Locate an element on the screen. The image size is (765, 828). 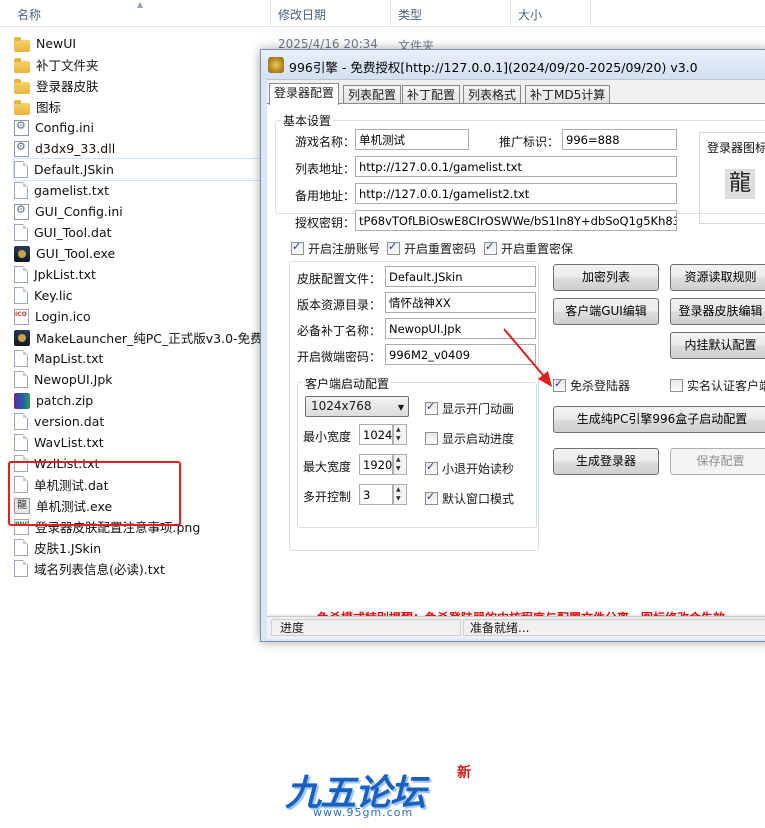
multi-open-input: 3 is located at coordinates (376, 494).